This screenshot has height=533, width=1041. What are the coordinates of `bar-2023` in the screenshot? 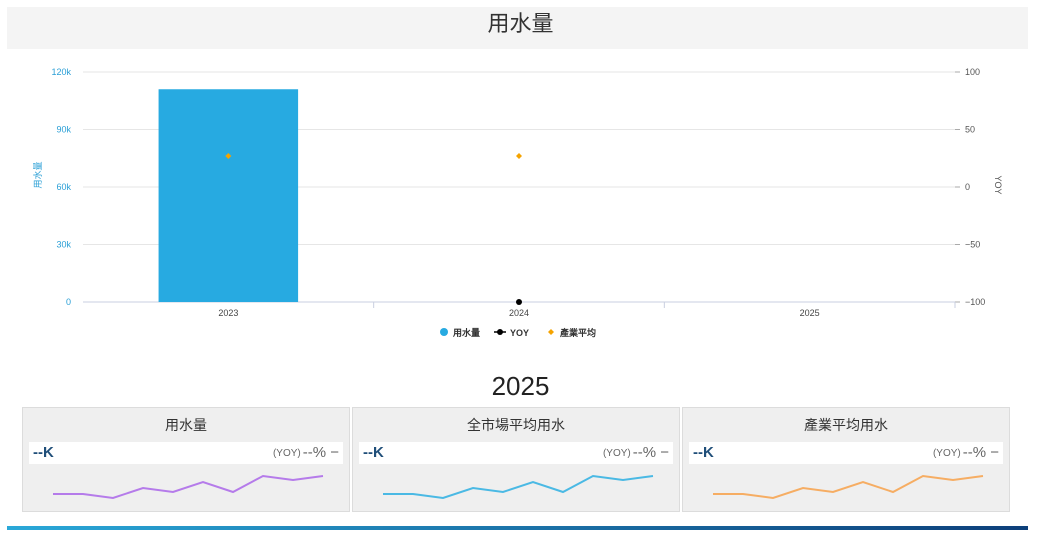 It's located at (228, 195).